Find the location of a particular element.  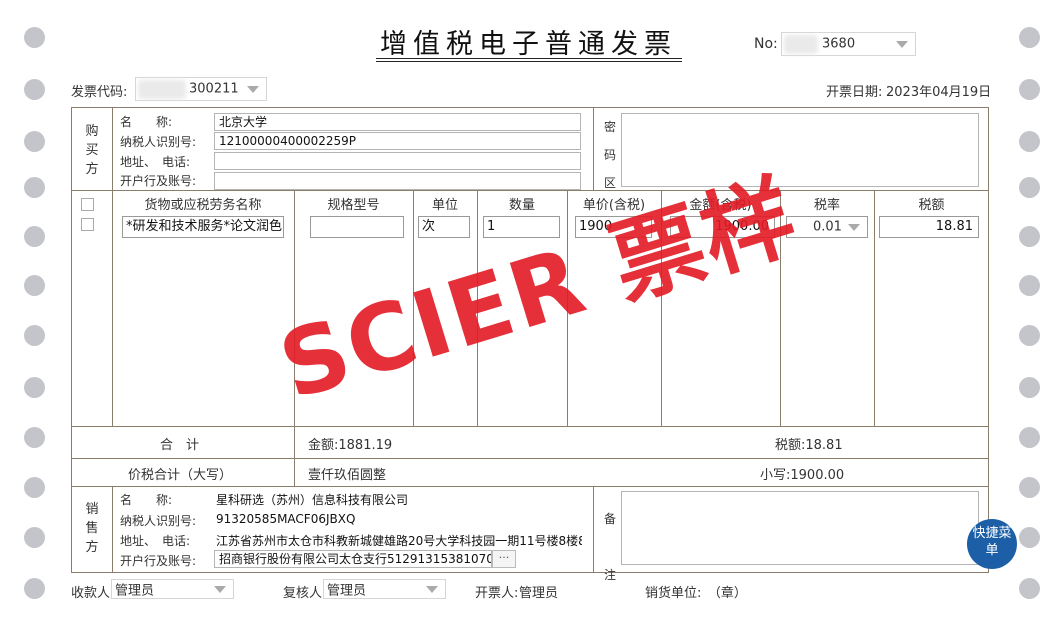

reviewer-label: 复核人: is located at coordinates (305, 593).